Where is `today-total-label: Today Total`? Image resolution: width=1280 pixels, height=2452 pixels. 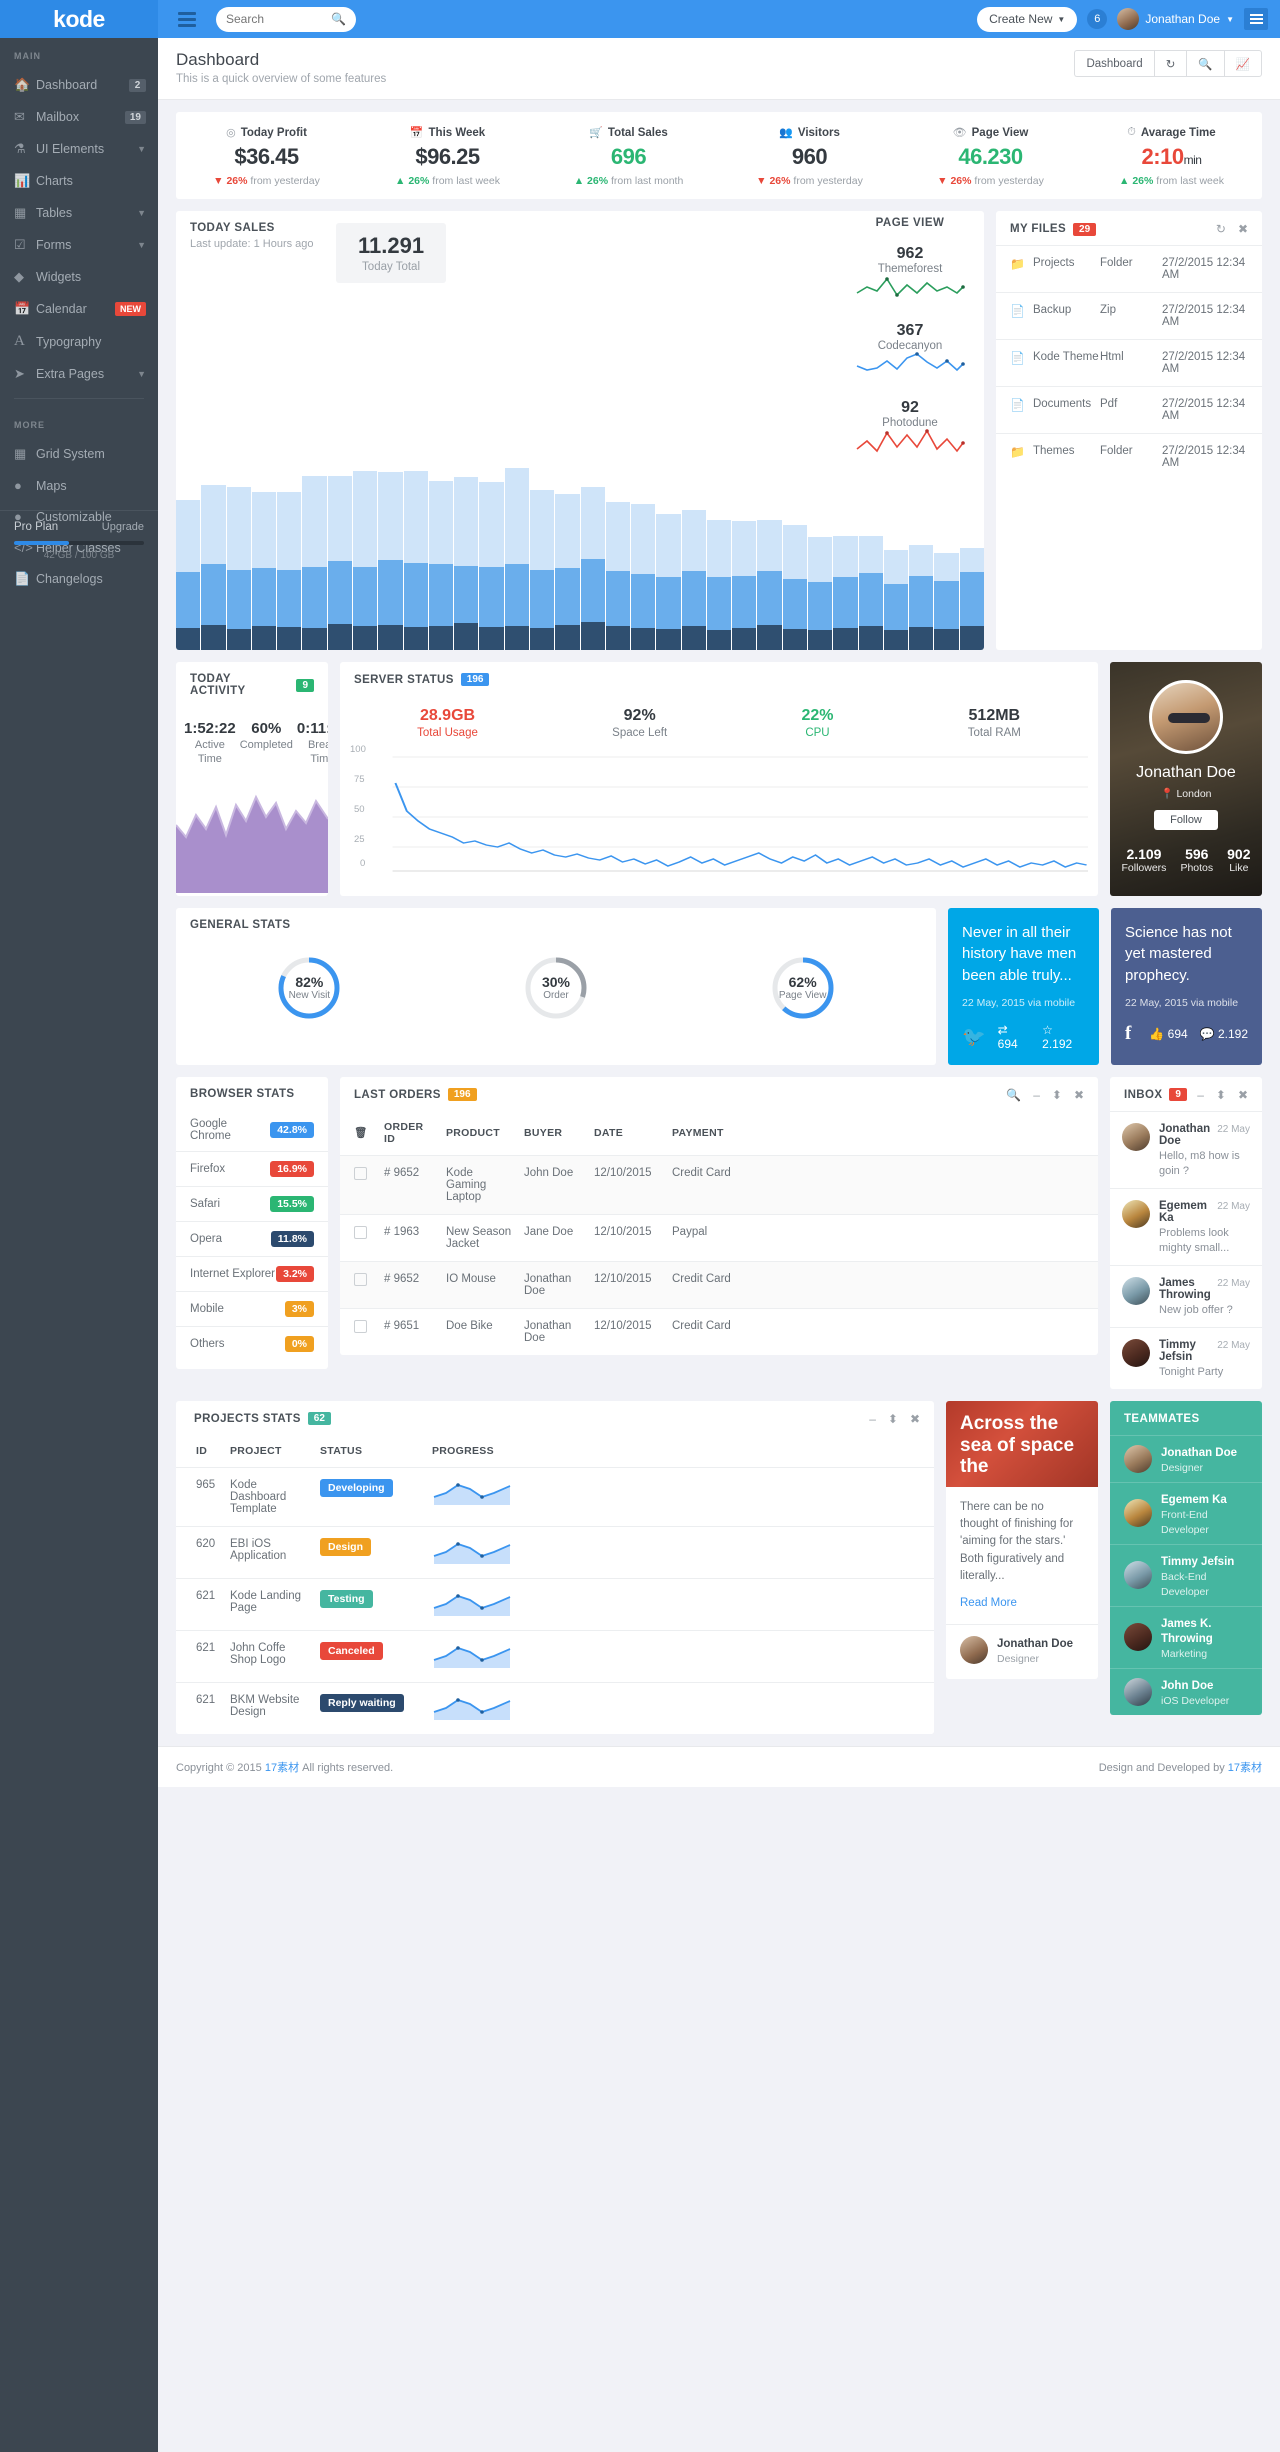
today-total-label: Today Total is located at coordinates (391, 267).